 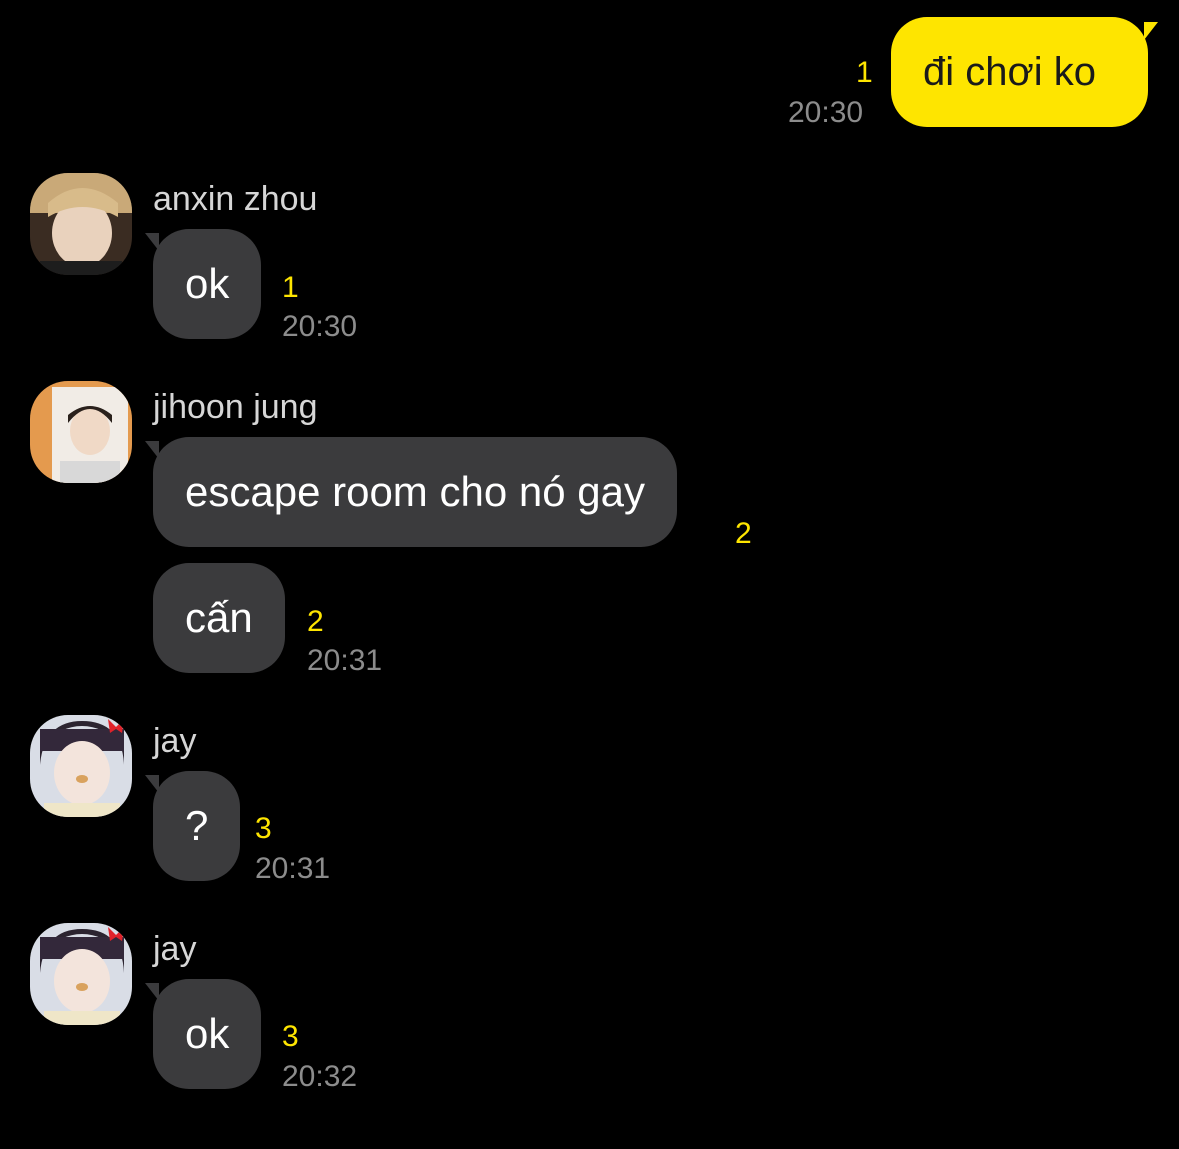 I want to click on message-text: escape room cho nó gay, so click(x=415, y=491).